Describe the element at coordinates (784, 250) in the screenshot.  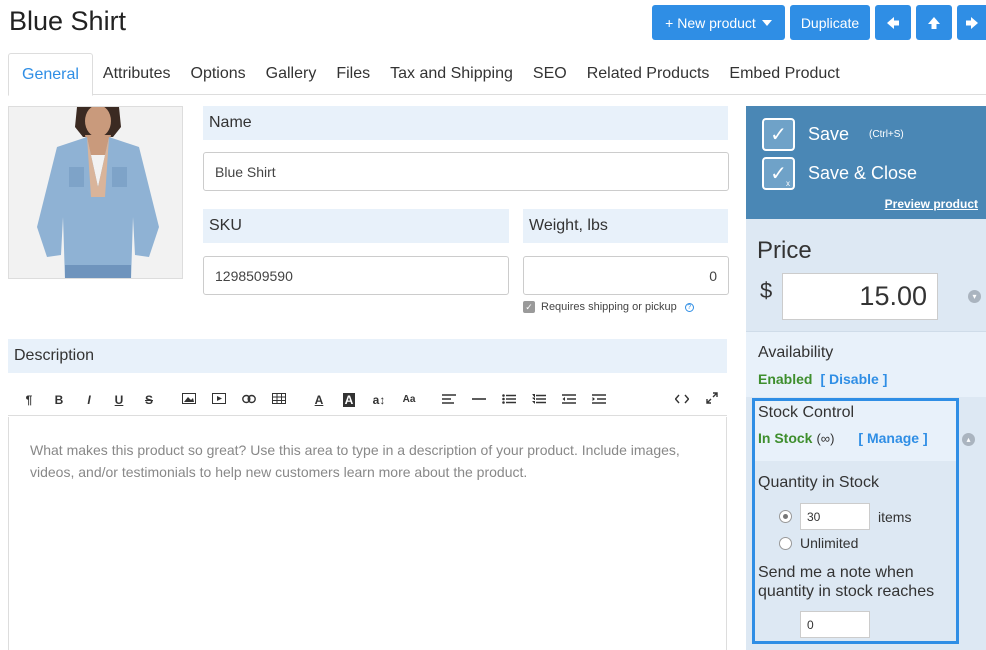
I see `price-title: Price` at that location.